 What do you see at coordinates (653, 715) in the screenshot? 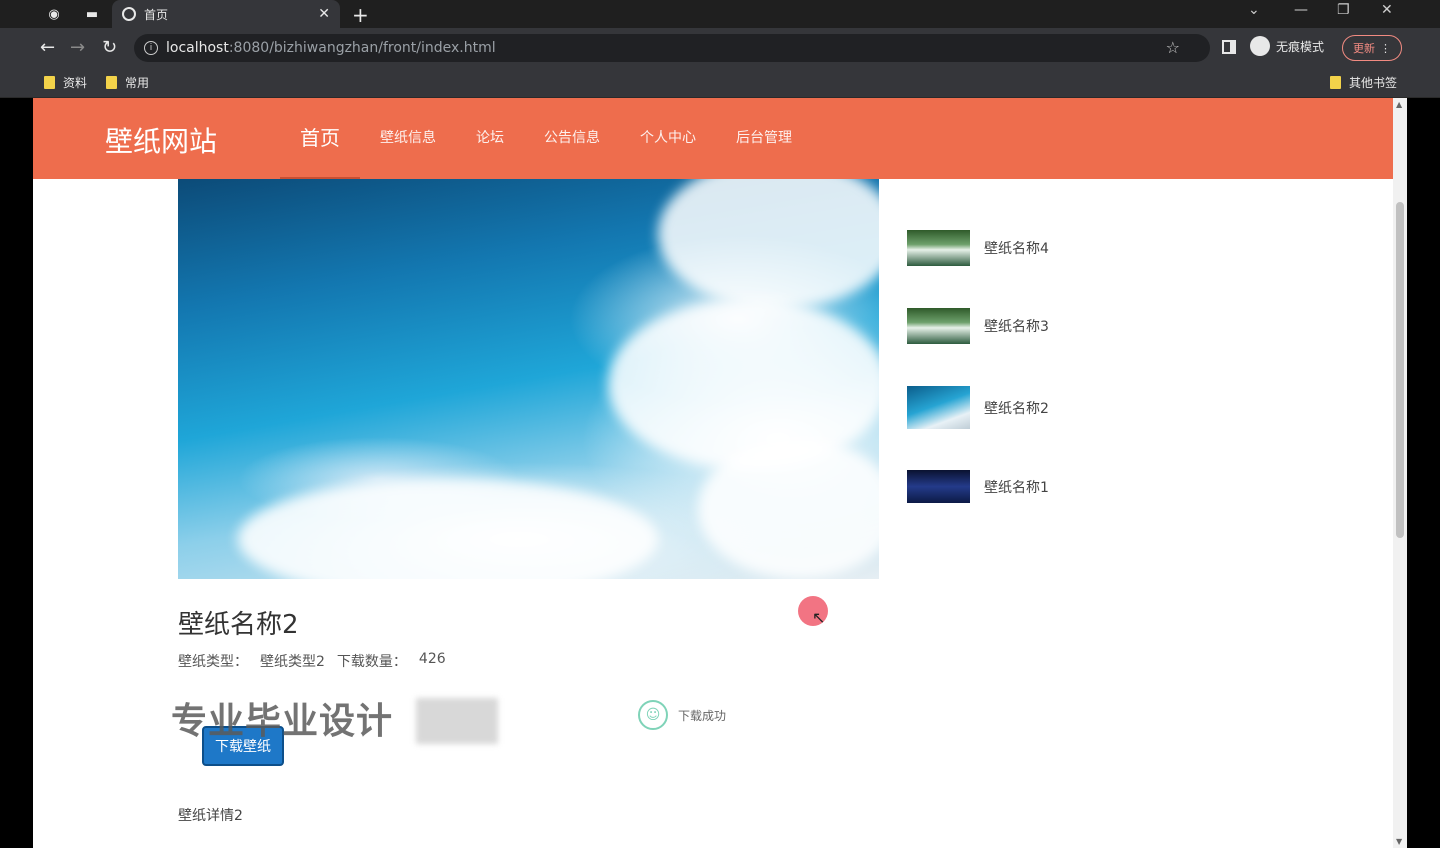
I see `success-icon: ☺` at bounding box center [653, 715].